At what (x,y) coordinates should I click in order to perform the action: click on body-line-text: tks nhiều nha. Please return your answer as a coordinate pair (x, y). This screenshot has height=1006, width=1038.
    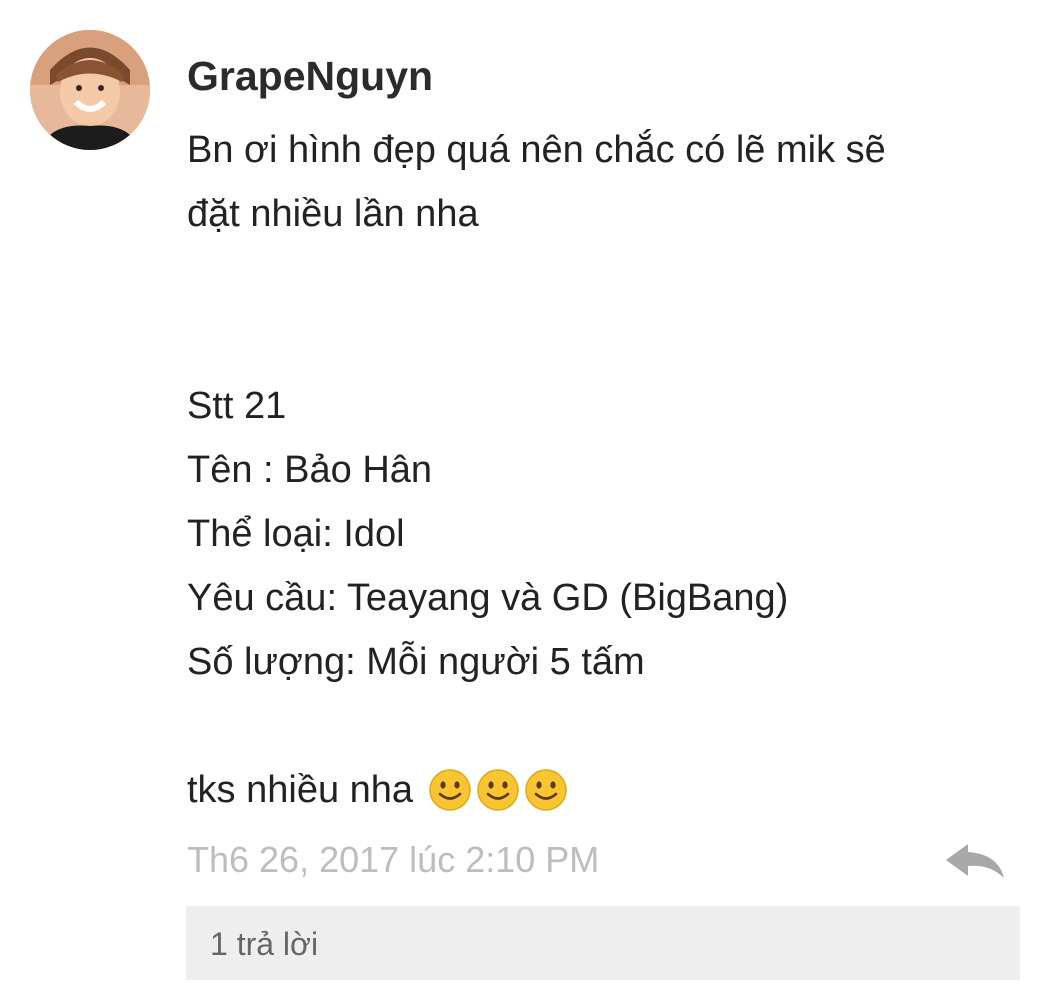
    Looking at the image, I should click on (300, 790).